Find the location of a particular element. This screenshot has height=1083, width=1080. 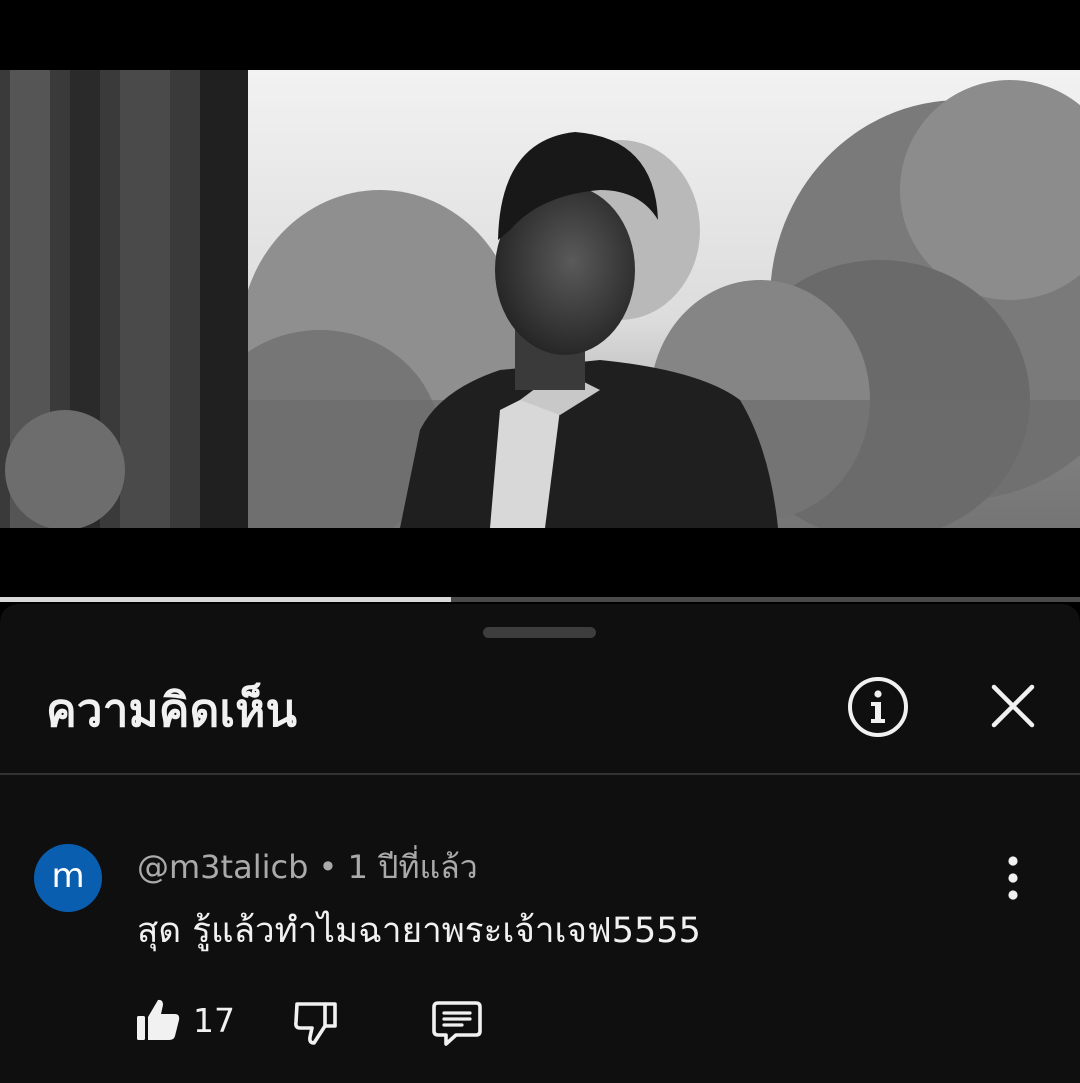

comments-panel-title: ความคิดเห็น is located at coordinates (171, 710).